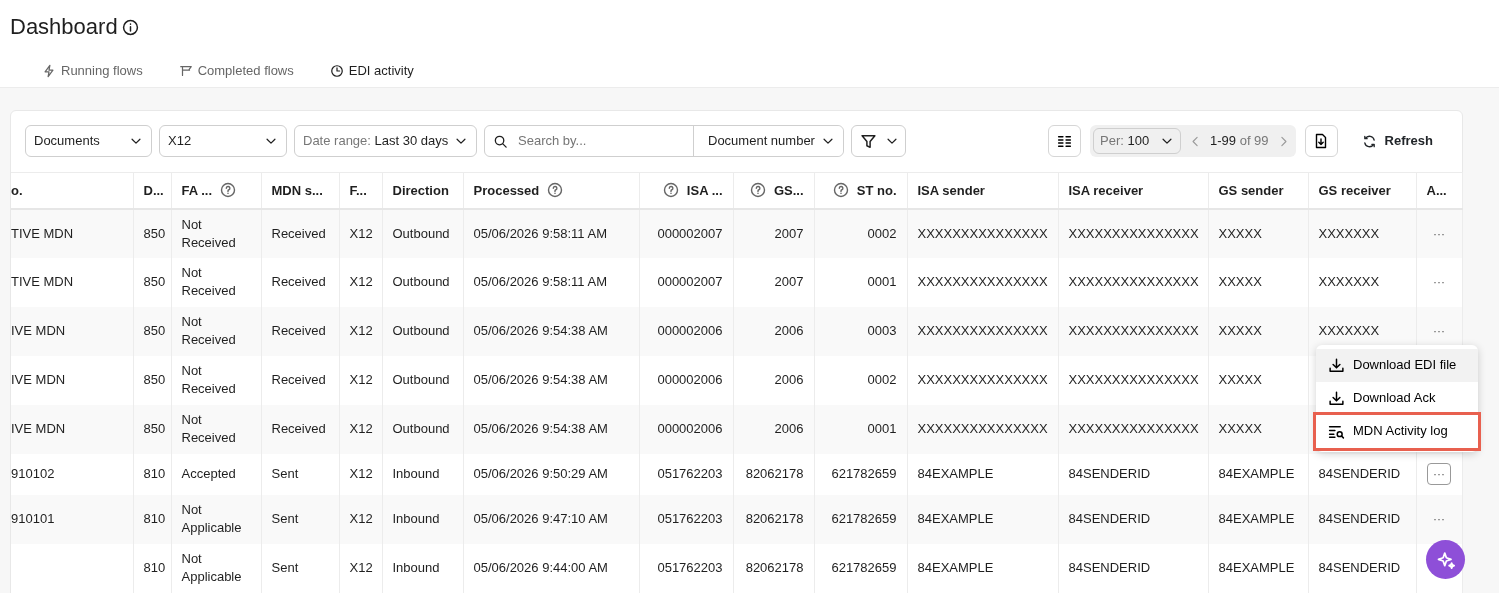 Image resolution: width=1499 pixels, height=593 pixels. I want to click on filter-button, so click(878, 141).